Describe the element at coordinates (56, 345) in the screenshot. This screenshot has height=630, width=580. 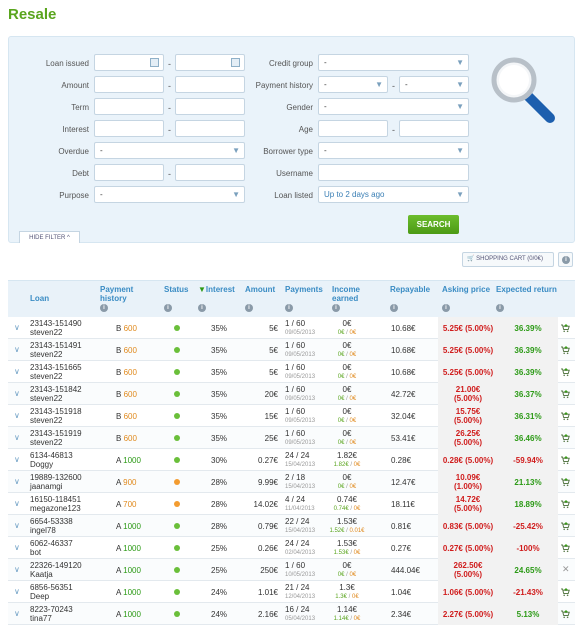
I see `loan-id: 23143-151491` at that location.